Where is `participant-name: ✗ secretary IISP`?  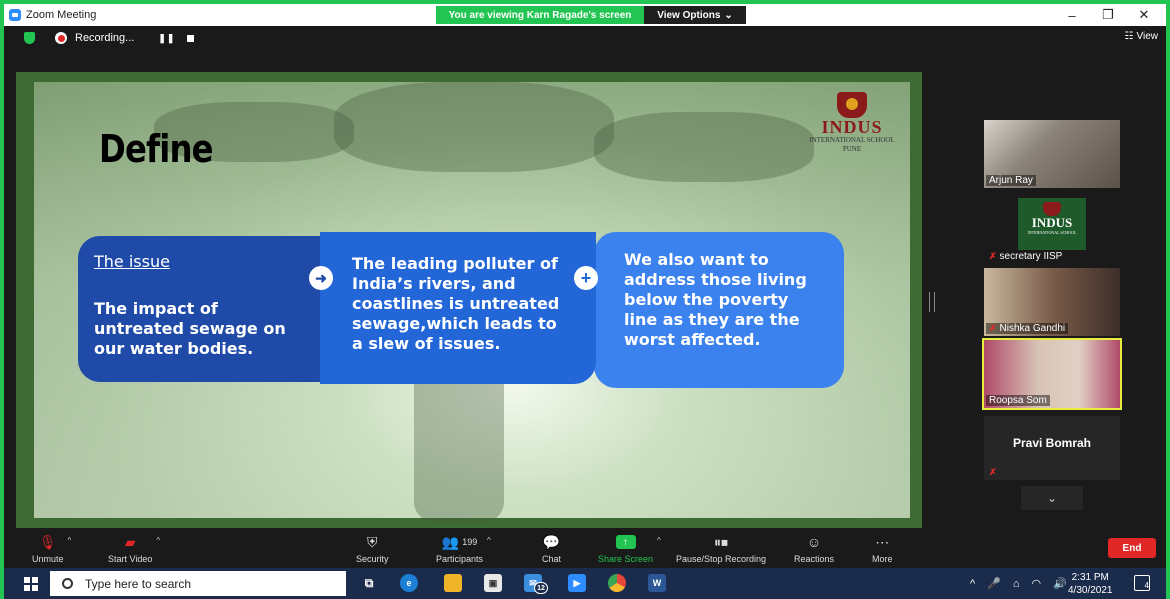
participant-name: ✗ secretary IISP is located at coordinates (1026, 256).